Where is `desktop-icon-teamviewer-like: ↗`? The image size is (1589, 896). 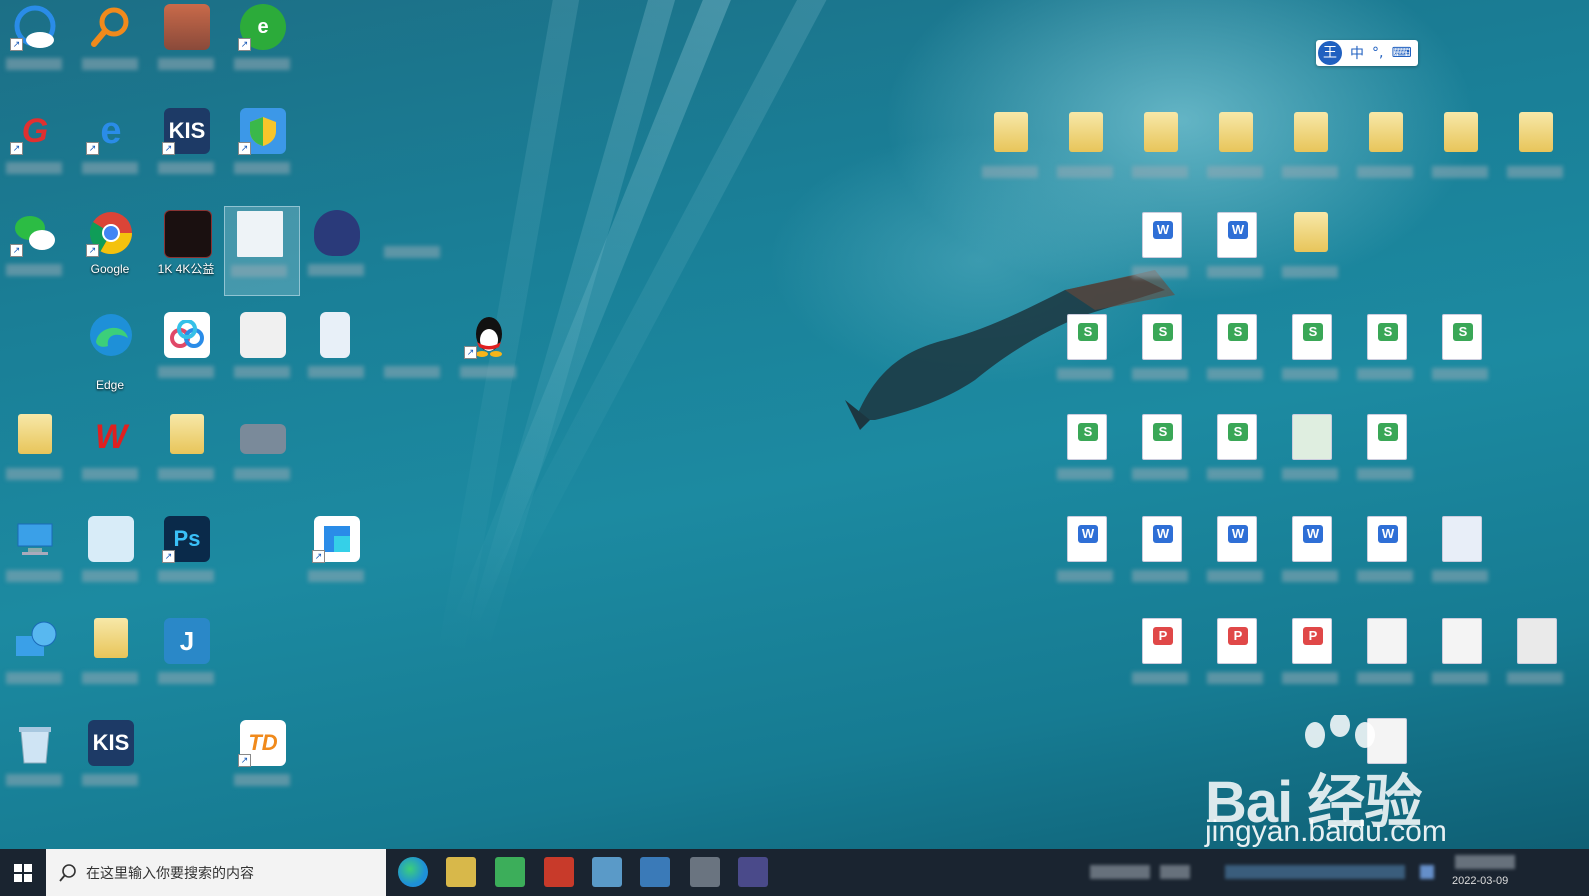 desktop-icon-teamviewer-like: ↗ is located at coordinates (336, 560).